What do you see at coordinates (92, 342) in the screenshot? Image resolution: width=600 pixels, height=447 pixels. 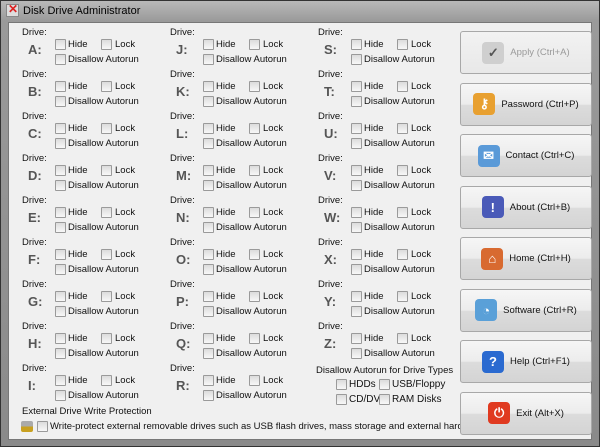 I see `drive-block: Drive: H: Hide Lock Disallow Autorun` at bounding box center [92, 342].